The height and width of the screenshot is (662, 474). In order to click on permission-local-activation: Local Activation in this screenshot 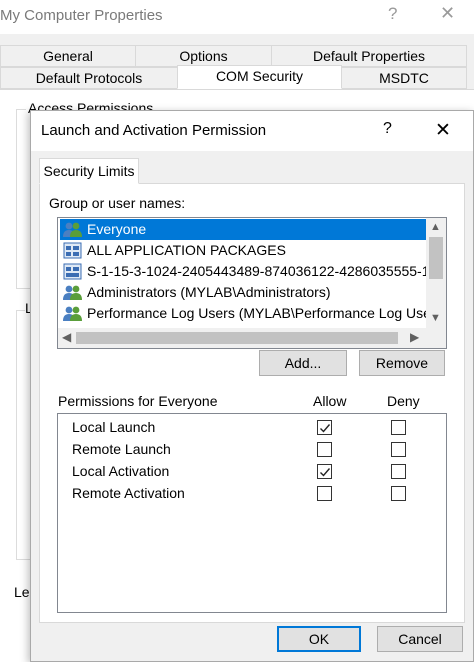, I will do `click(121, 471)`.